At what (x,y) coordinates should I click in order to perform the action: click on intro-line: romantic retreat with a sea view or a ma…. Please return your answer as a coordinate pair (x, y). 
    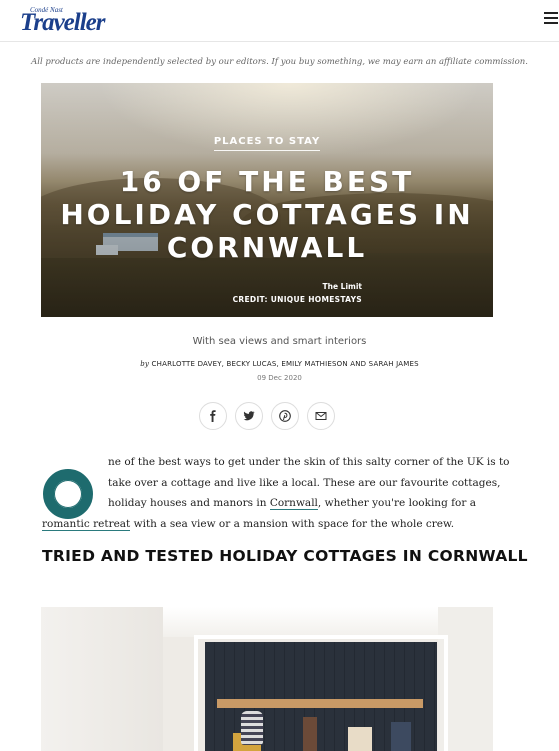
    Looking at the image, I should click on (270, 524).